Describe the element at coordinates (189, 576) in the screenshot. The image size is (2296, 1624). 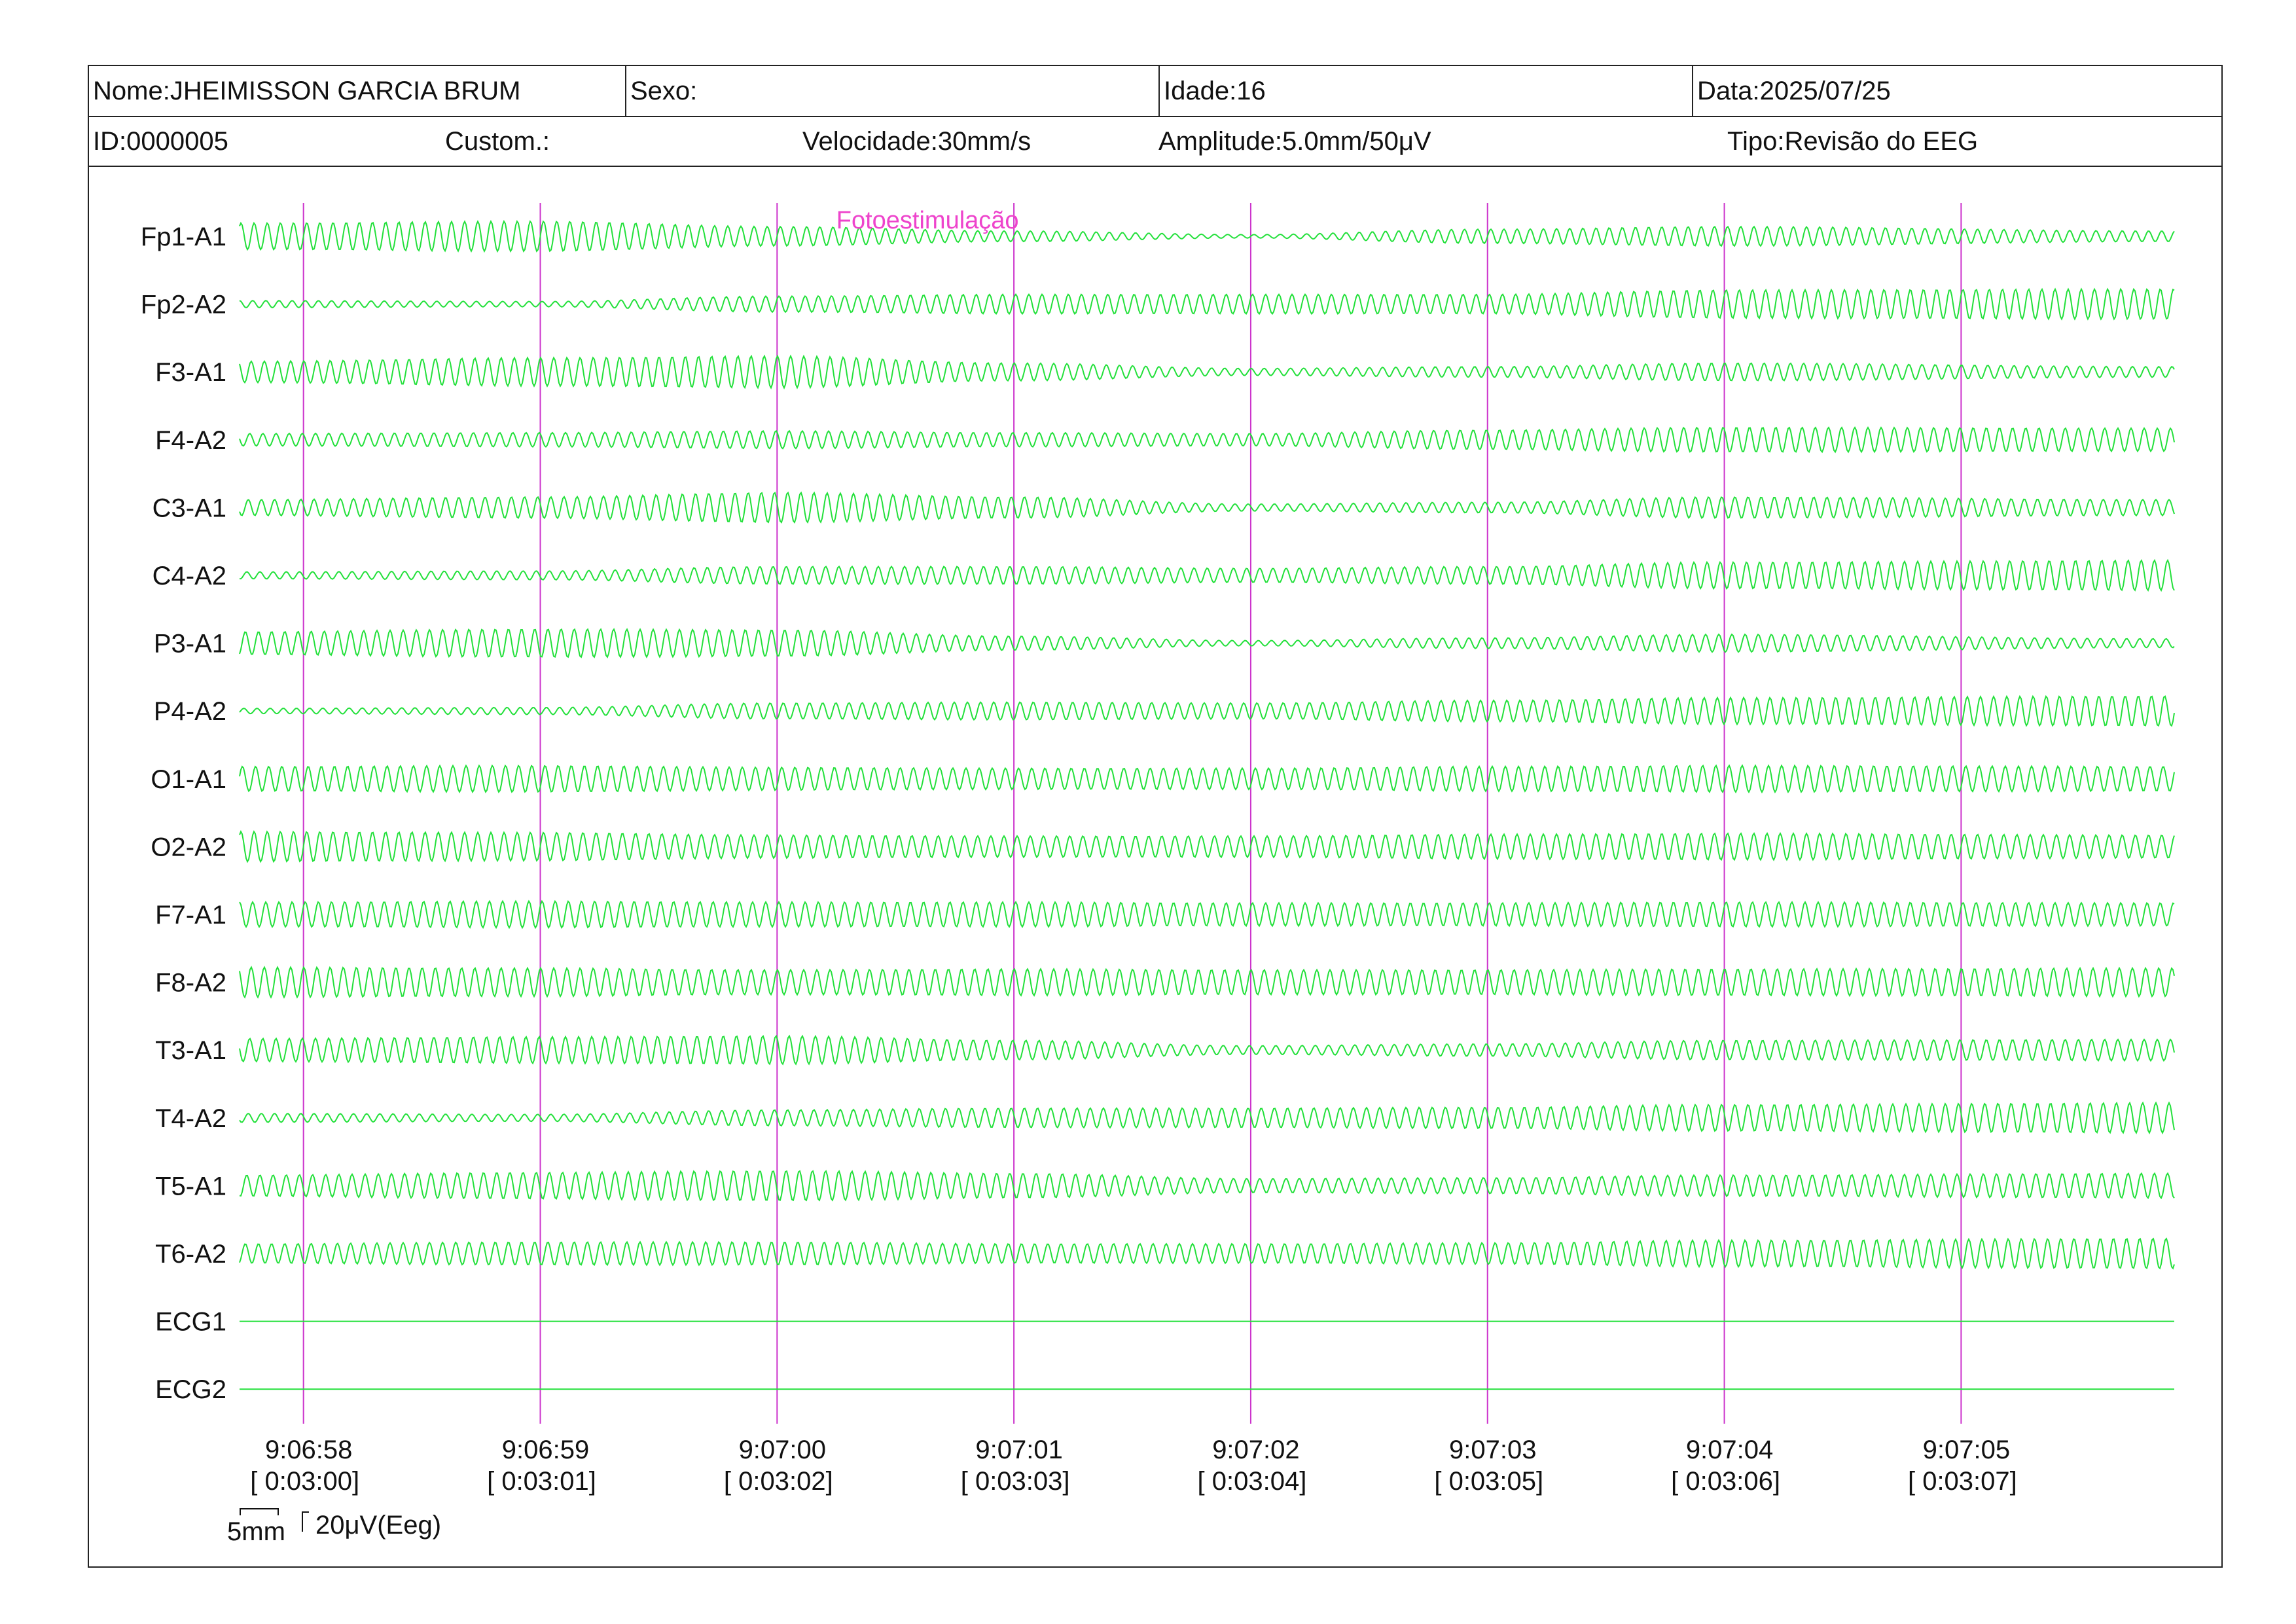
I see `channel-label: C4-A2` at that location.